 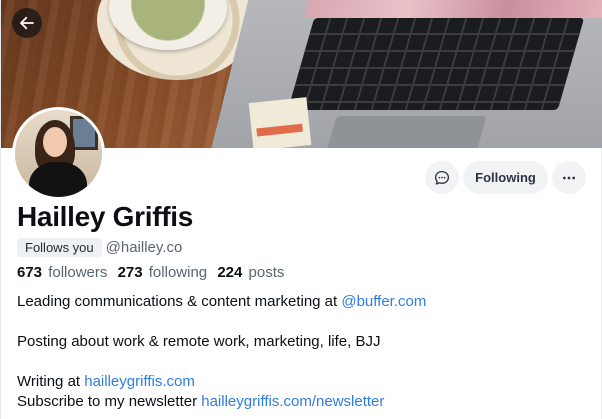 I want to click on bio-line-3: Writing at hailleygriffis.com, so click(x=302, y=382).